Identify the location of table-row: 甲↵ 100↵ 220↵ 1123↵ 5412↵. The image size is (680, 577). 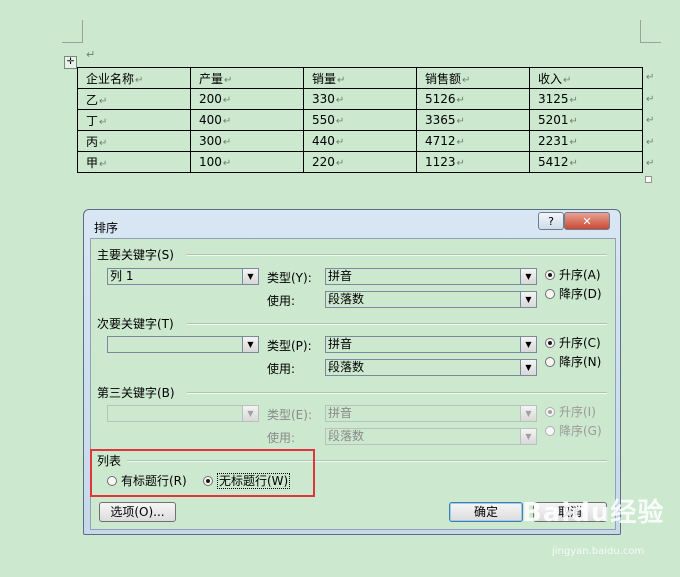
(360, 162).